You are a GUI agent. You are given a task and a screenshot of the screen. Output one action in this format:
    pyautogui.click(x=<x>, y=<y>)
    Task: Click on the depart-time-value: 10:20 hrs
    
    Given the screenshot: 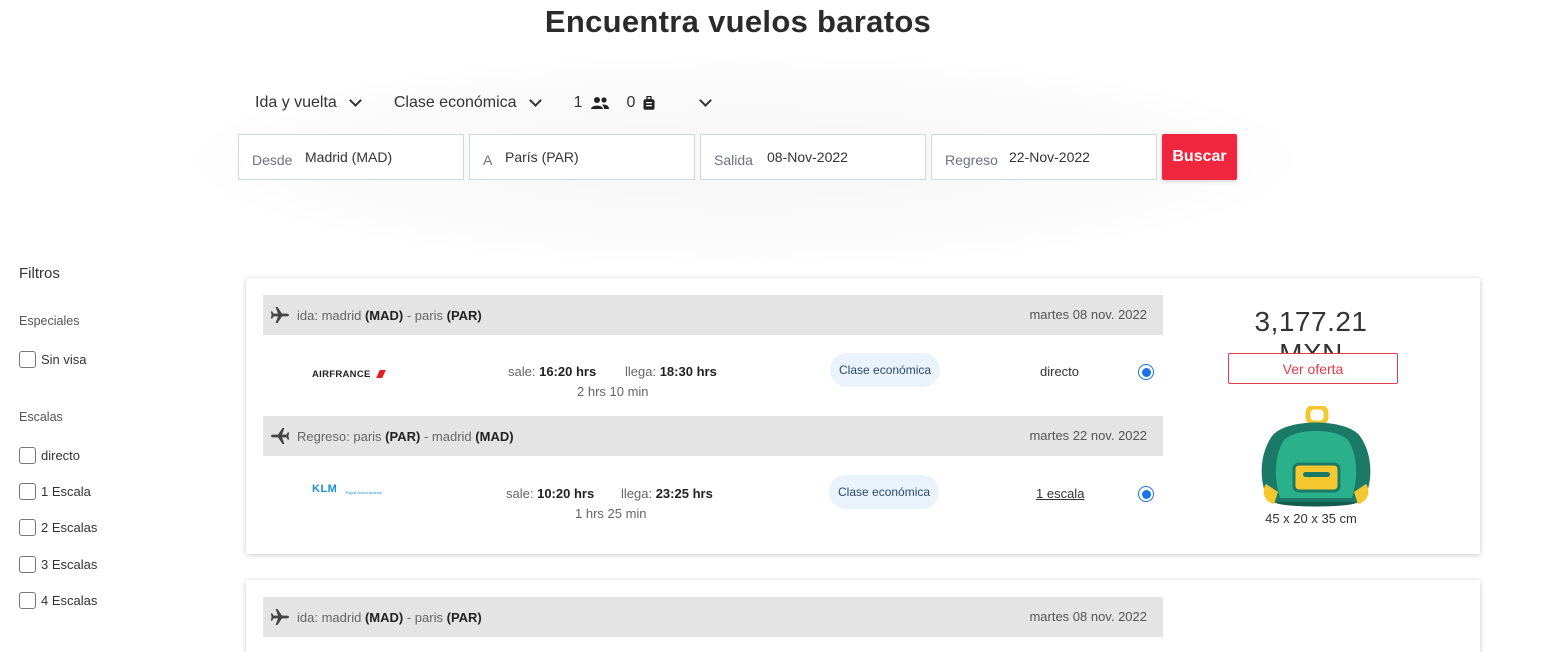 What is the action you would take?
    pyautogui.click(x=566, y=493)
    